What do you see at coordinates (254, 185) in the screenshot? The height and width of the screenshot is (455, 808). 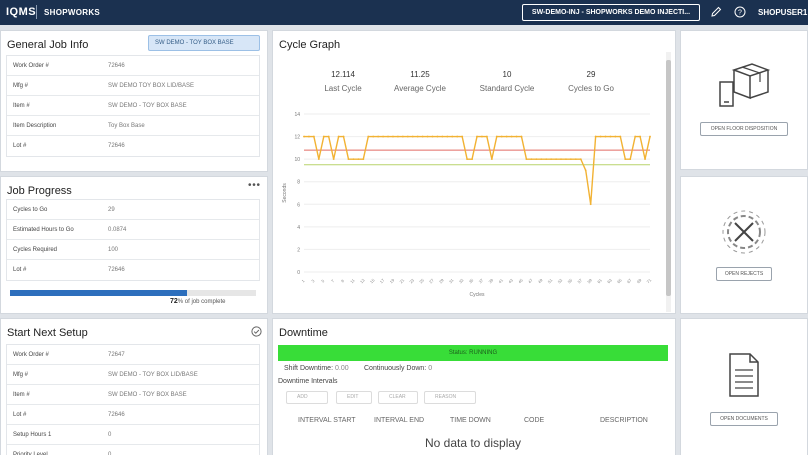 I see `more-options-icon: • • •` at bounding box center [254, 185].